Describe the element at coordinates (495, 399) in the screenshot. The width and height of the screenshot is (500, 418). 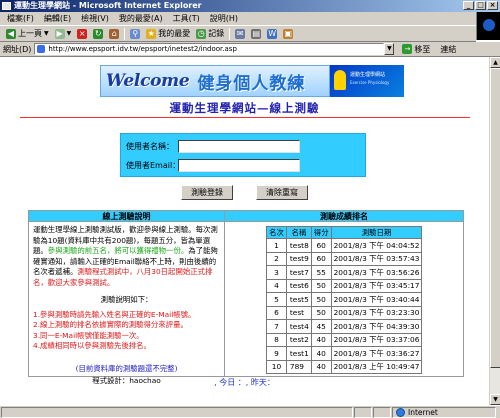
I see `scroll-down-button: ▼` at that location.